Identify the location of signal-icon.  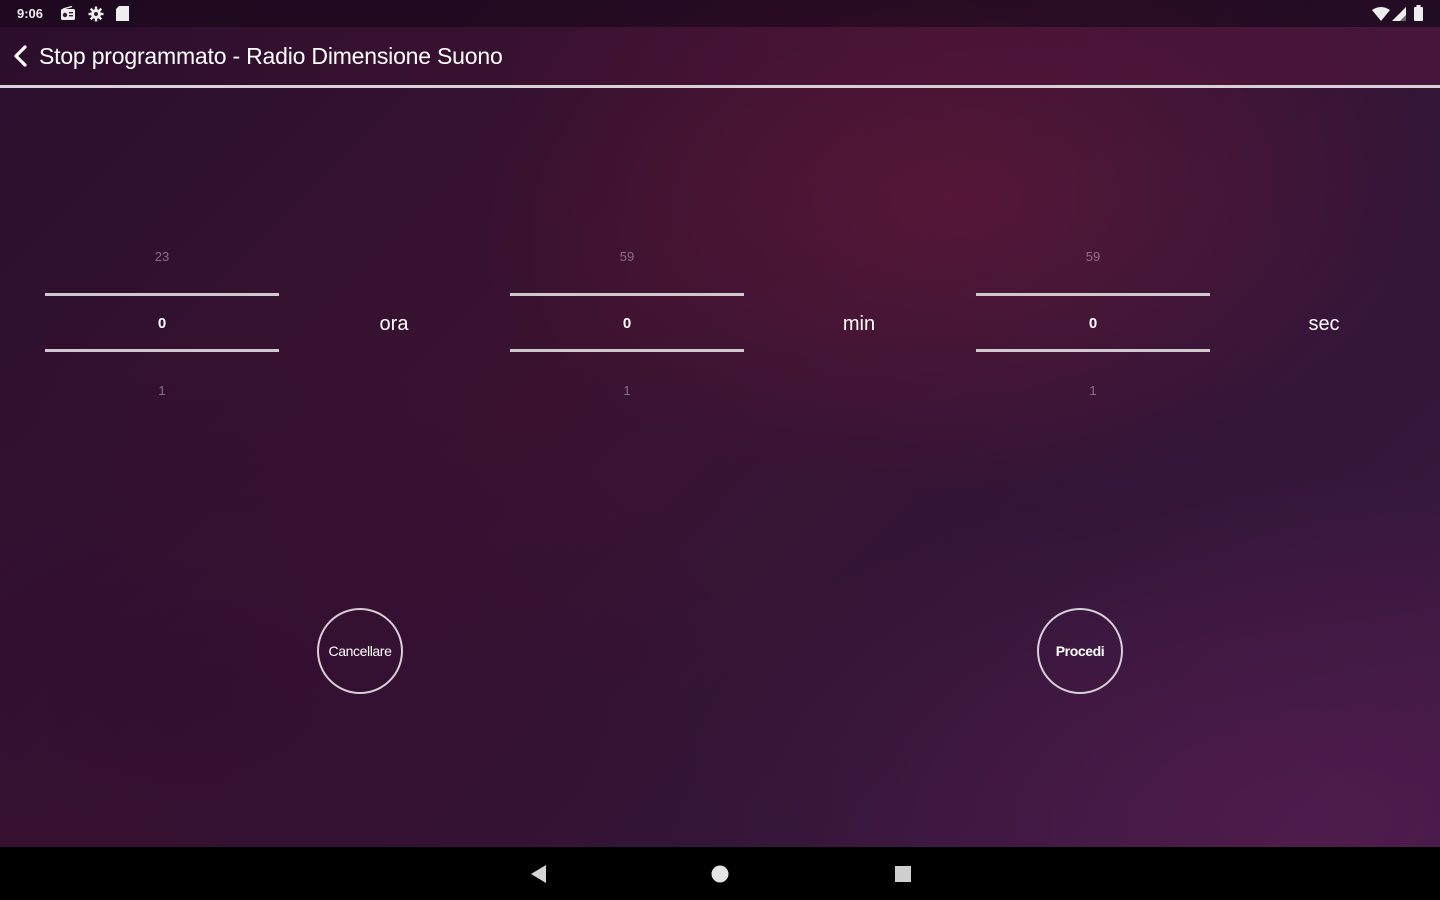
(1399, 14).